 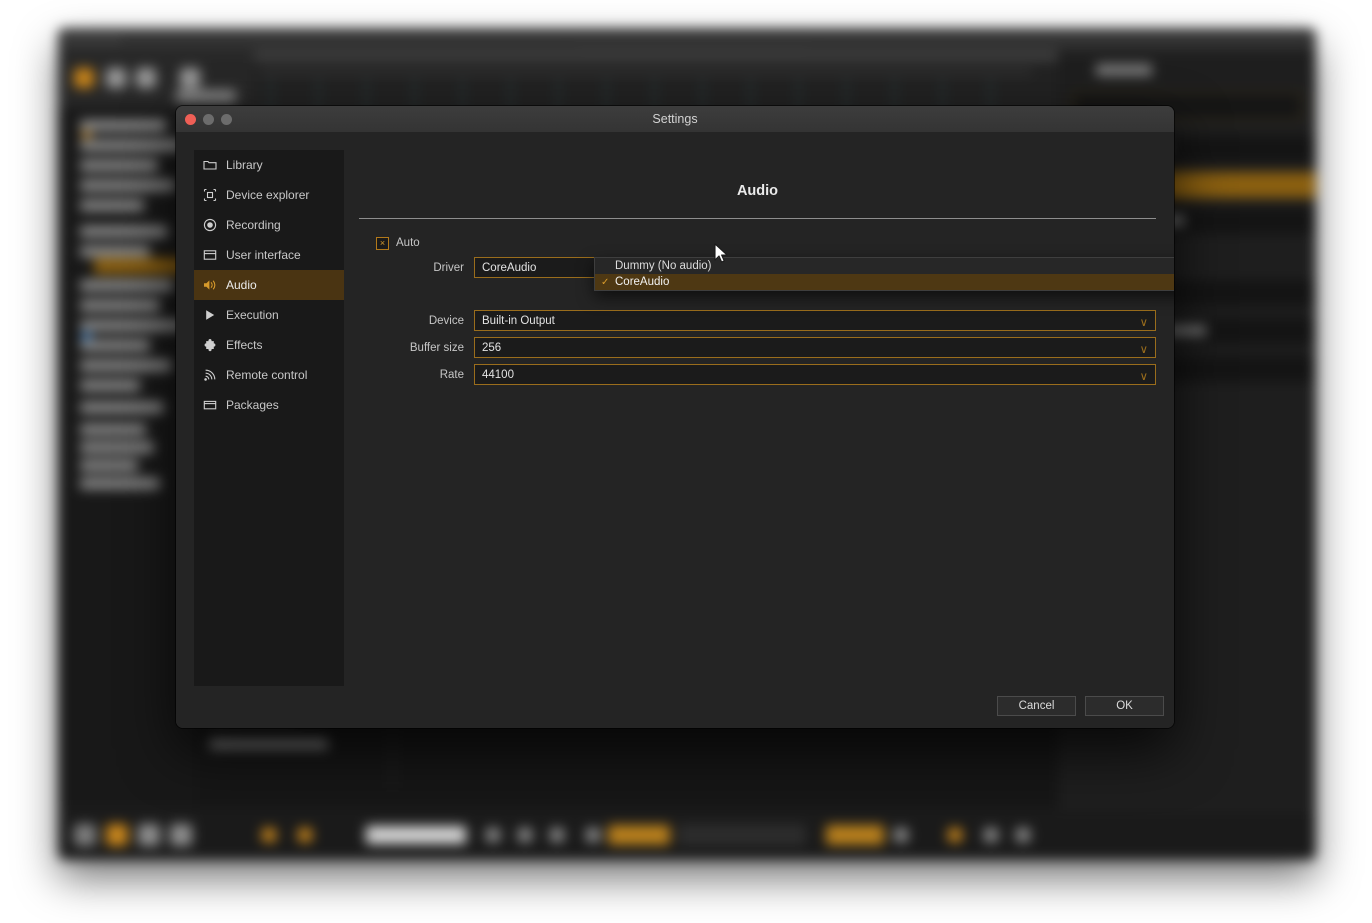 I want to click on folder-icon, so click(x=210, y=165).